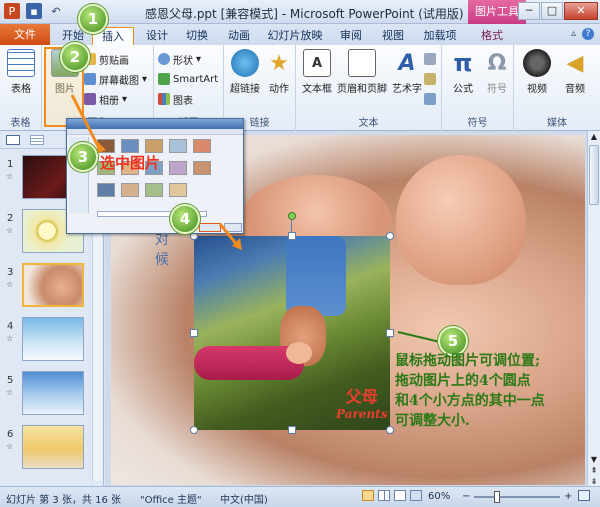 The width and height of the screenshot is (600, 507). I want to click on group-label-tables: 表格, so click(20, 123).